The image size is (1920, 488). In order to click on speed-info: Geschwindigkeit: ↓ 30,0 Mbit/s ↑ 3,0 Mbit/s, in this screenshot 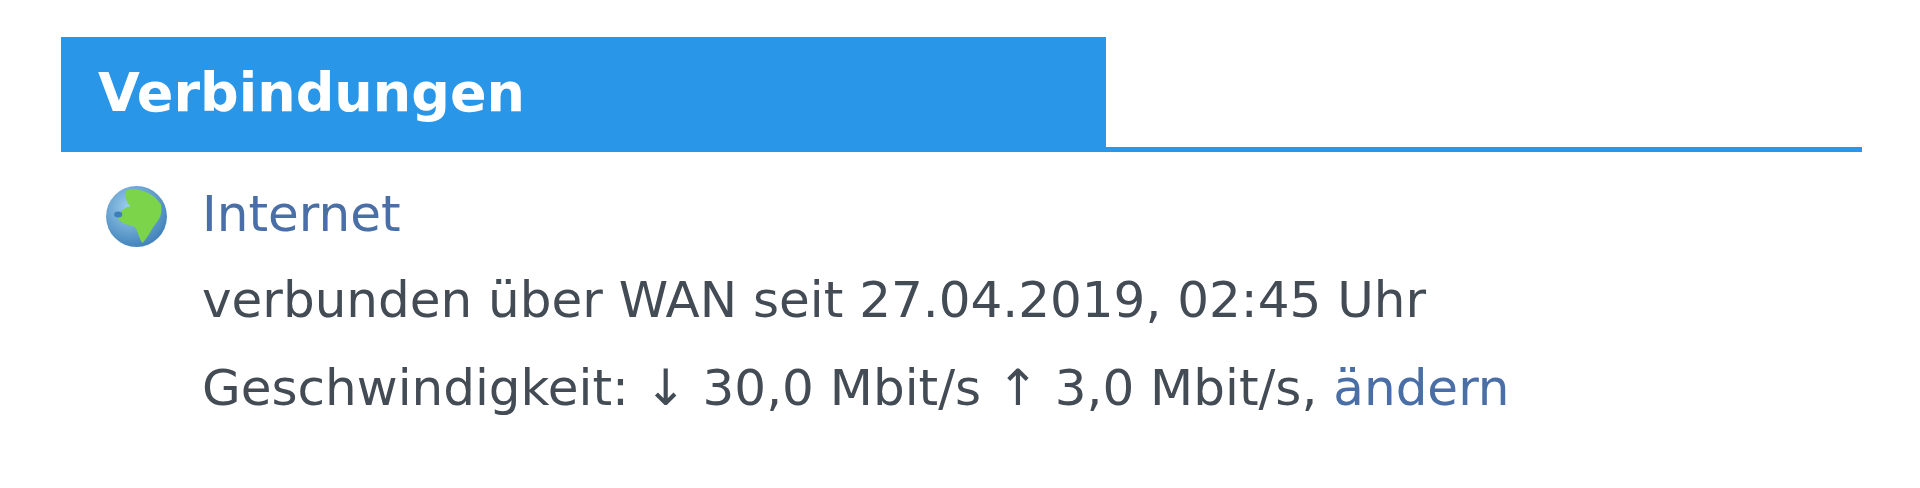, I will do `click(760, 388)`.